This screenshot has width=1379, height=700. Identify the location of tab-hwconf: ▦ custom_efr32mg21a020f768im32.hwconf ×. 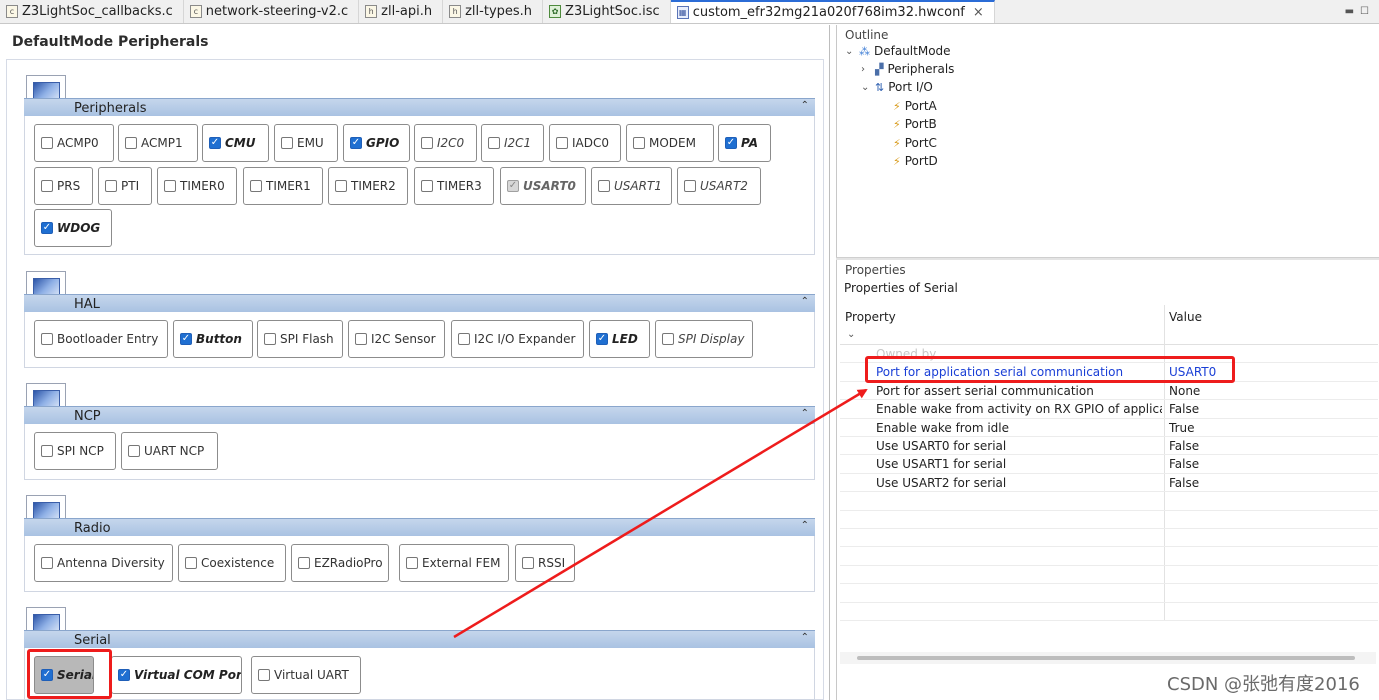
(832, 11).